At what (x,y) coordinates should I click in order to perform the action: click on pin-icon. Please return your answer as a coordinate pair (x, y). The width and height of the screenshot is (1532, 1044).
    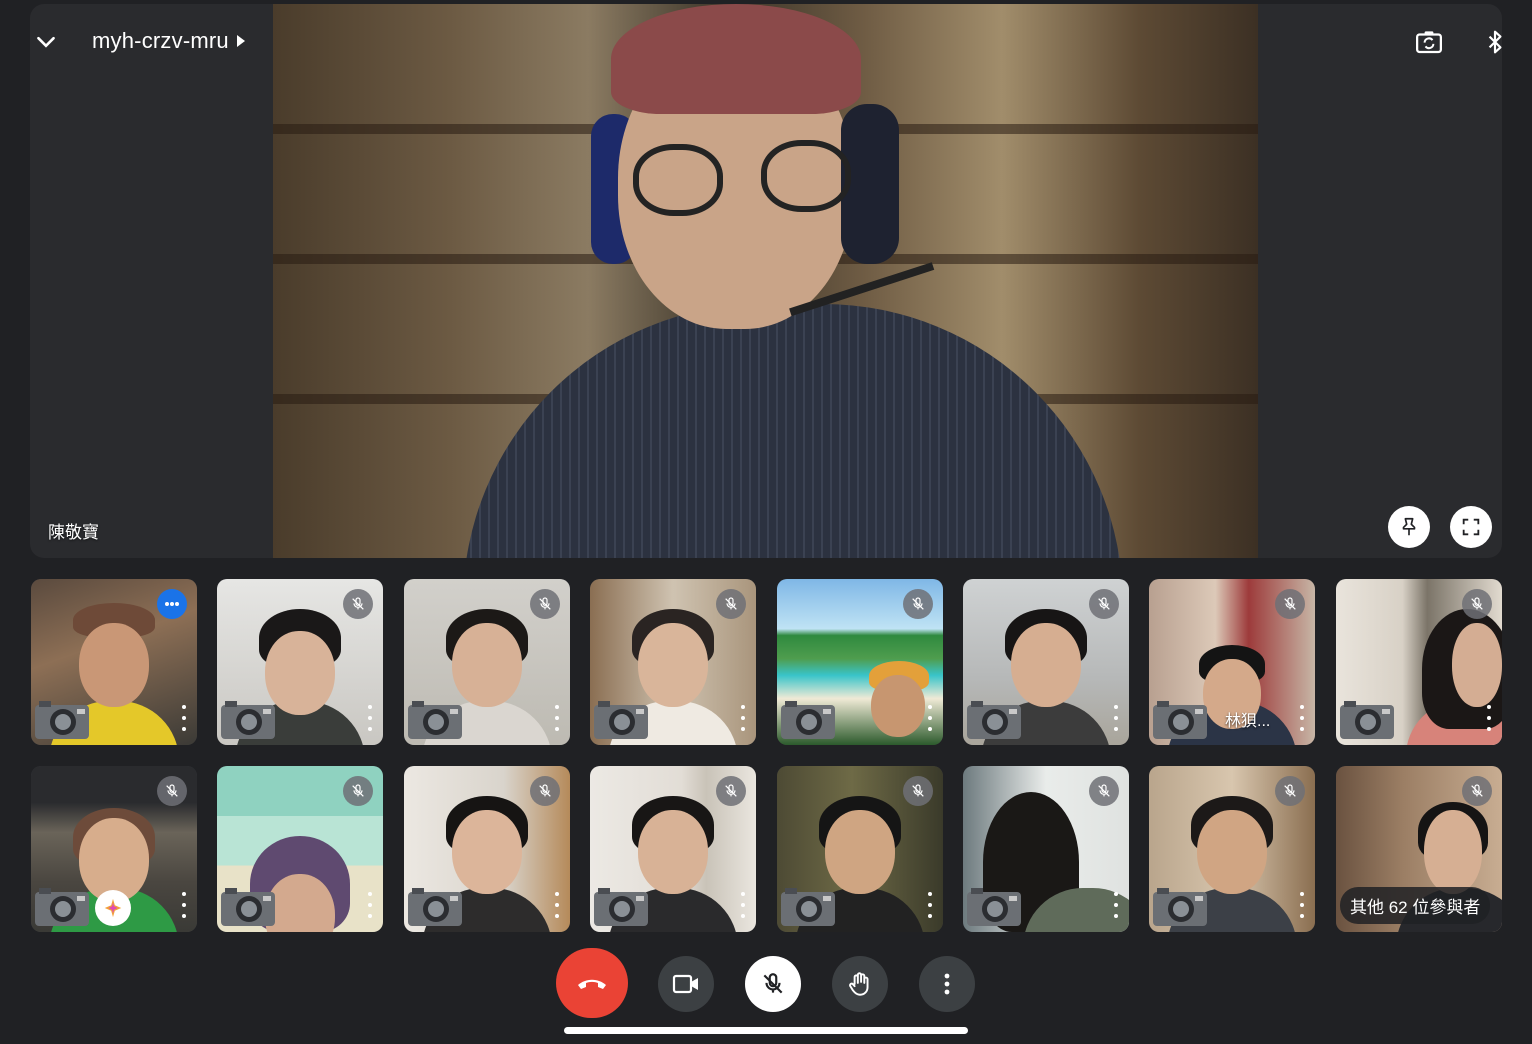
    Looking at the image, I should click on (1409, 526).